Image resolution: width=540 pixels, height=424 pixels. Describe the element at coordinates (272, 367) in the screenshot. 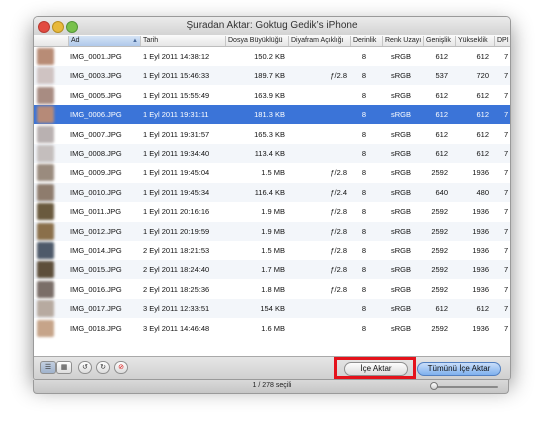

I see `bottom-toolbar: ☰ ▦ ↺ ↻ ⊘ İçe Aktar Tümünü İçe Aktar` at that location.